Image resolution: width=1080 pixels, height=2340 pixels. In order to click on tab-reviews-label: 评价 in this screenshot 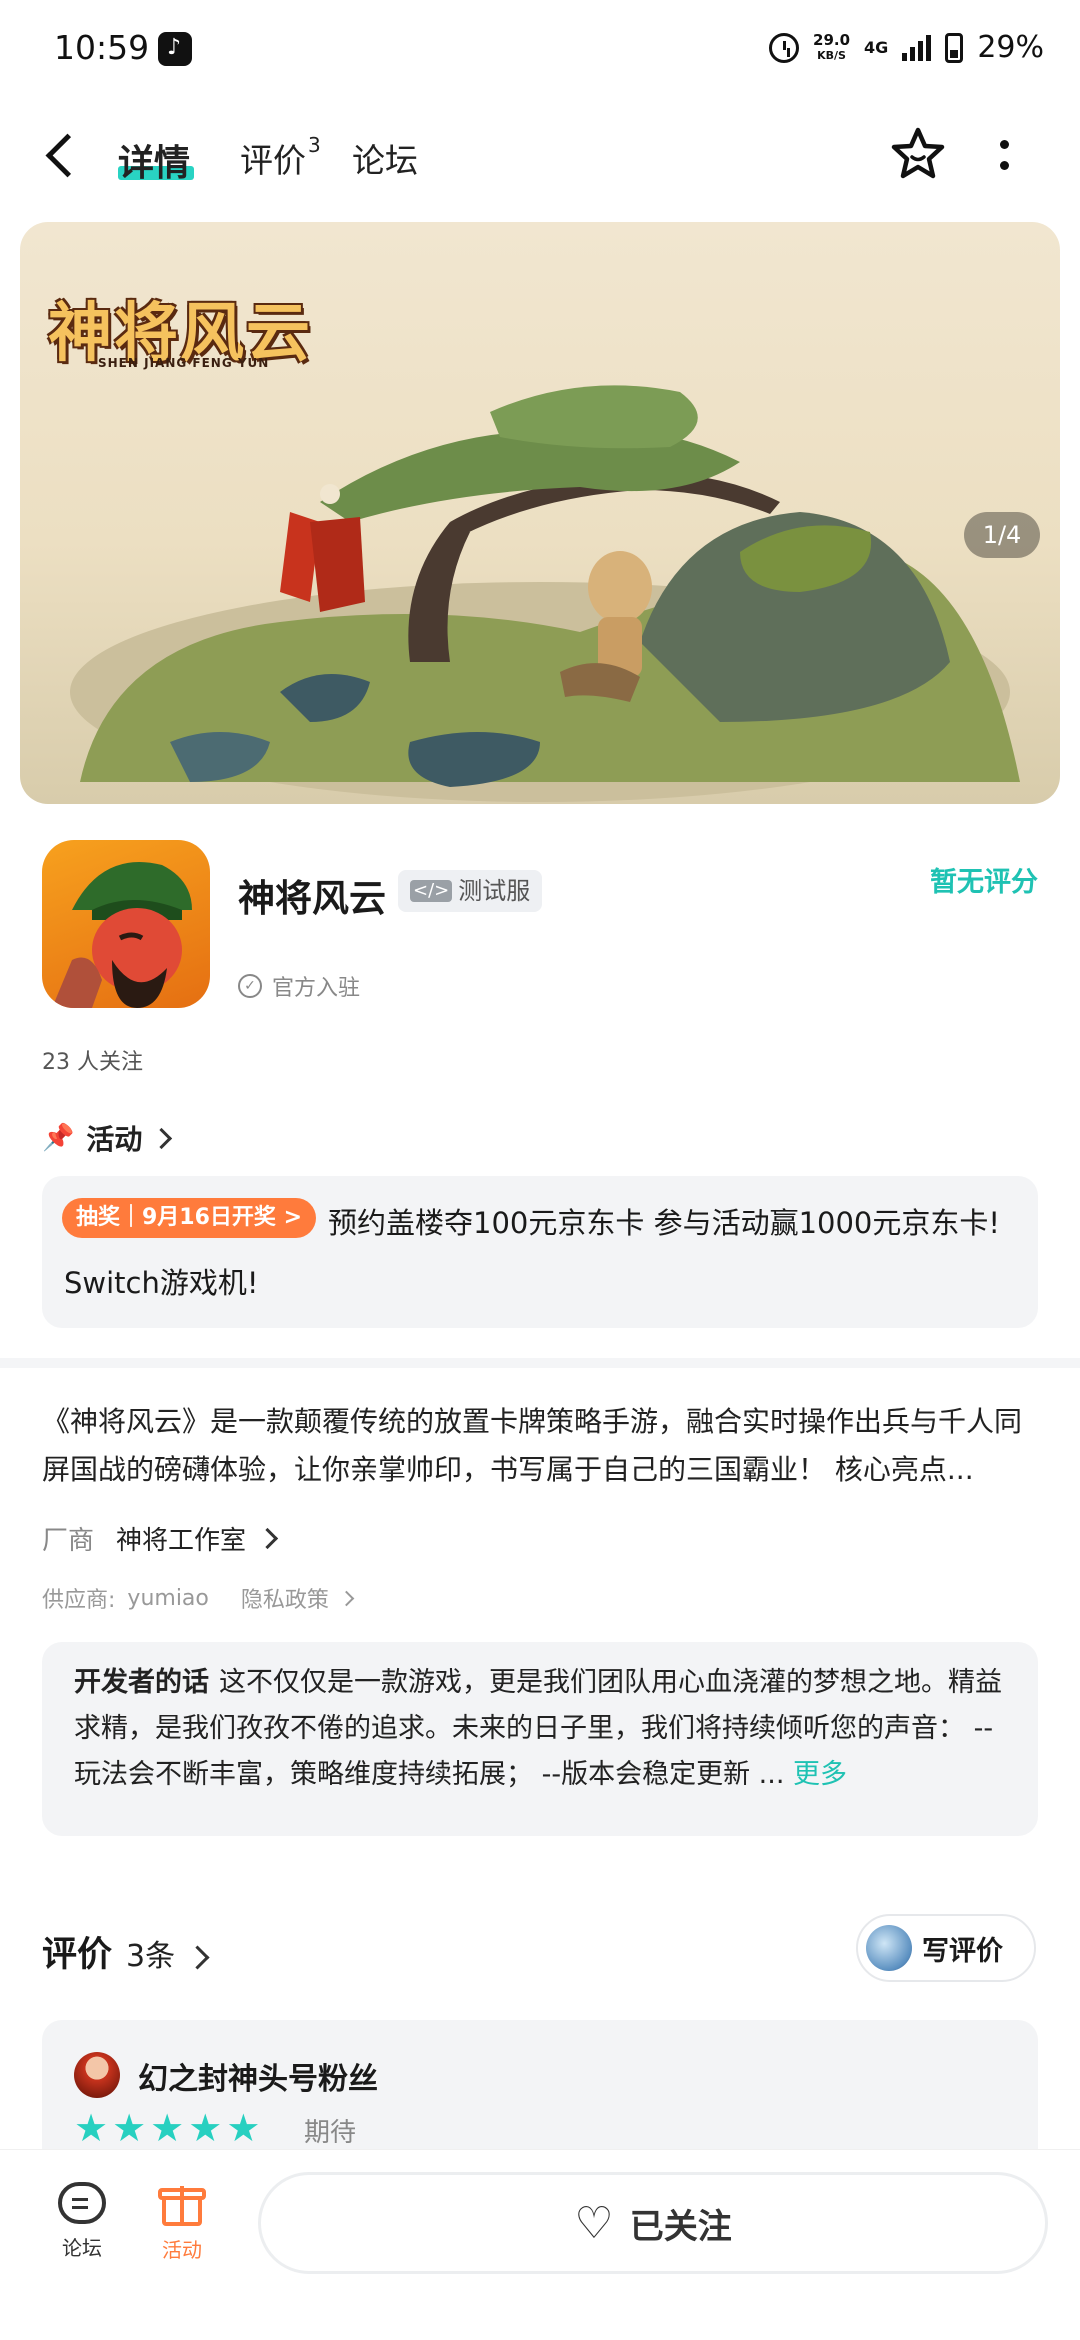, I will do `click(273, 160)`.